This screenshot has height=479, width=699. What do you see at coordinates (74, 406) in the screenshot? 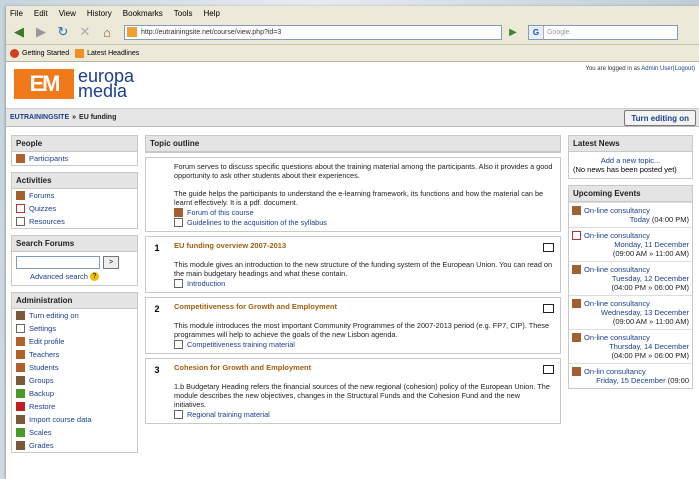
I see `admin-restore: Restore` at bounding box center [74, 406].